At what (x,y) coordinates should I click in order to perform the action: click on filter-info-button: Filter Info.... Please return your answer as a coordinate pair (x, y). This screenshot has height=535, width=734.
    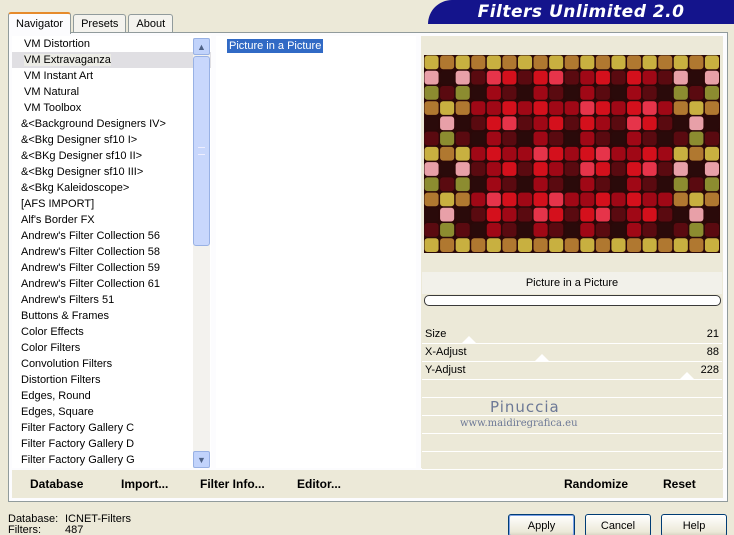
    Looking at the image, I should click on (232, 484).